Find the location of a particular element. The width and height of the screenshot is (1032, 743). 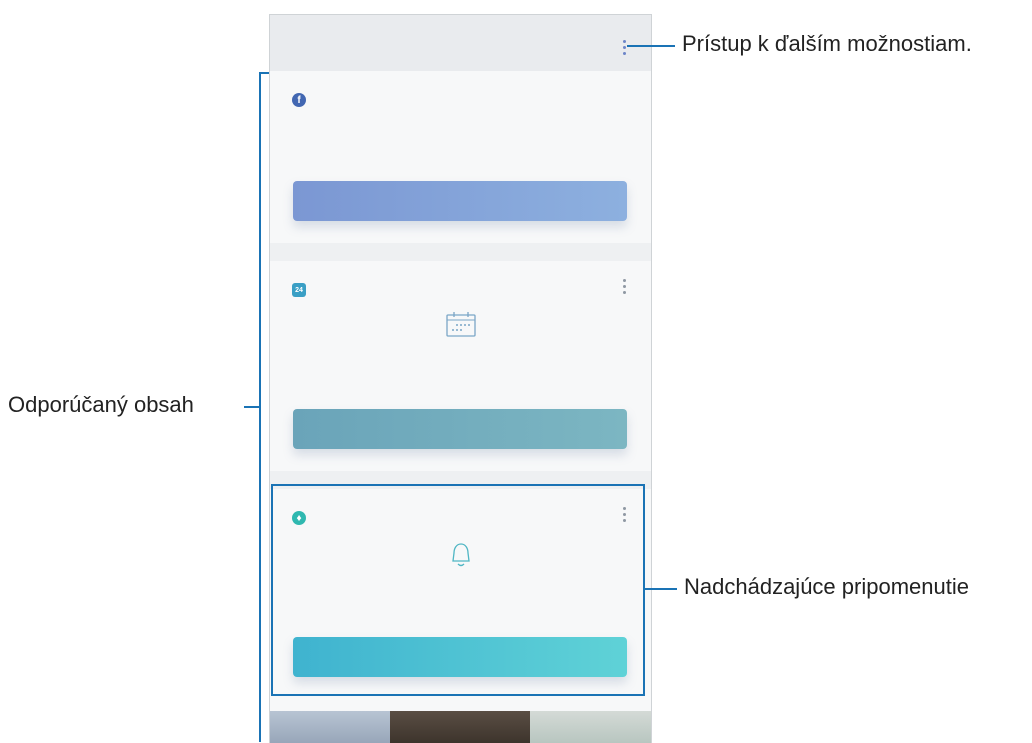

calendar-app-icon: 24 is located at coordinates (299, 290).